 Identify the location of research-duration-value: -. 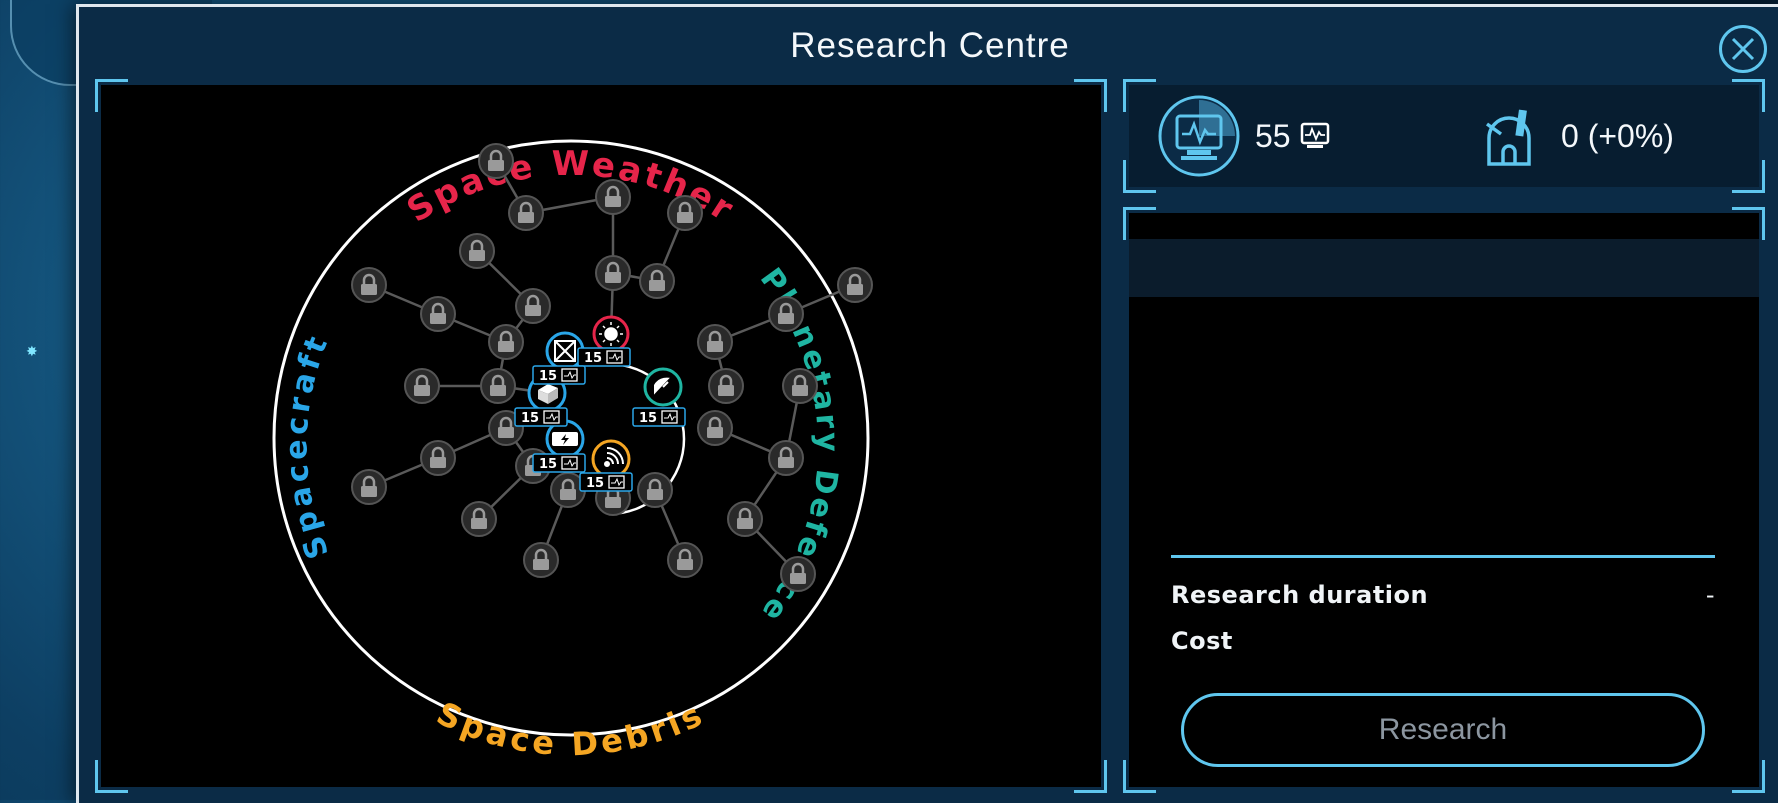
(1710, 595).